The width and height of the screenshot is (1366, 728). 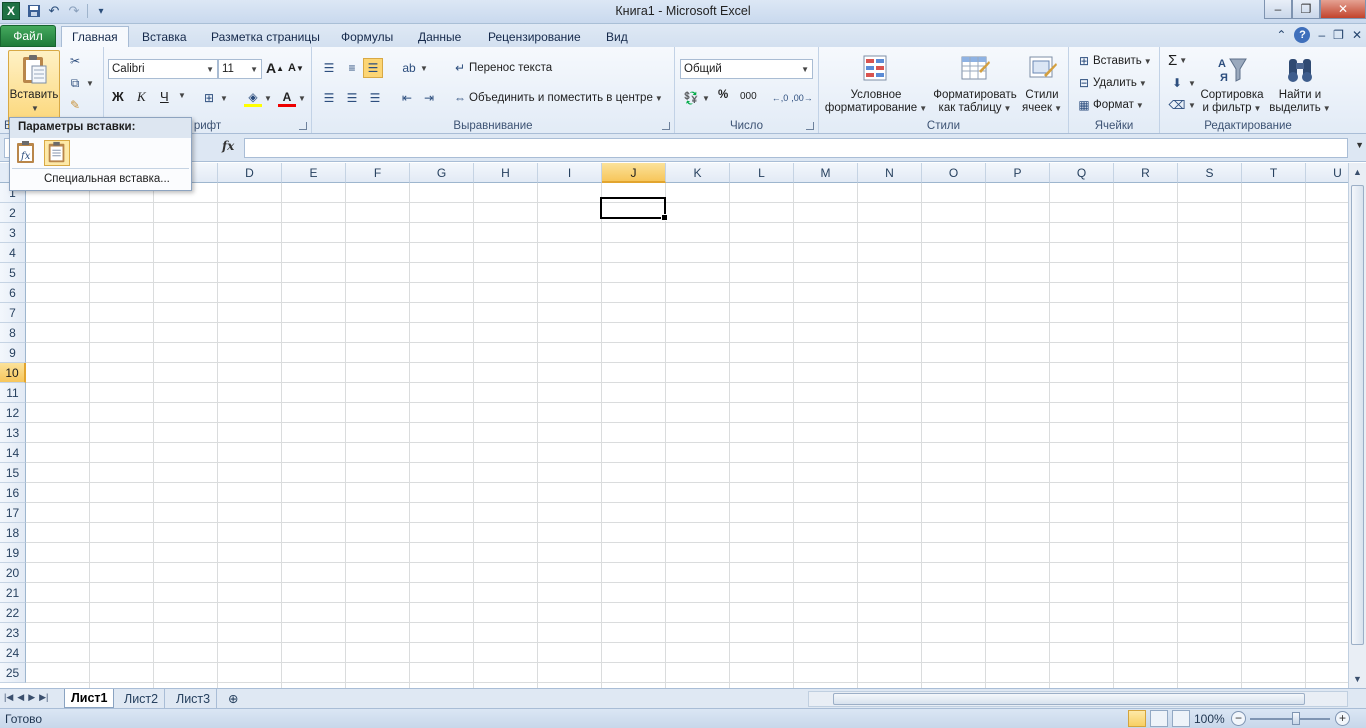 What do you see at coordinates (13, 313) in the screenshot?
I see `row-header-7: 7` at bounding box center [13, 313].